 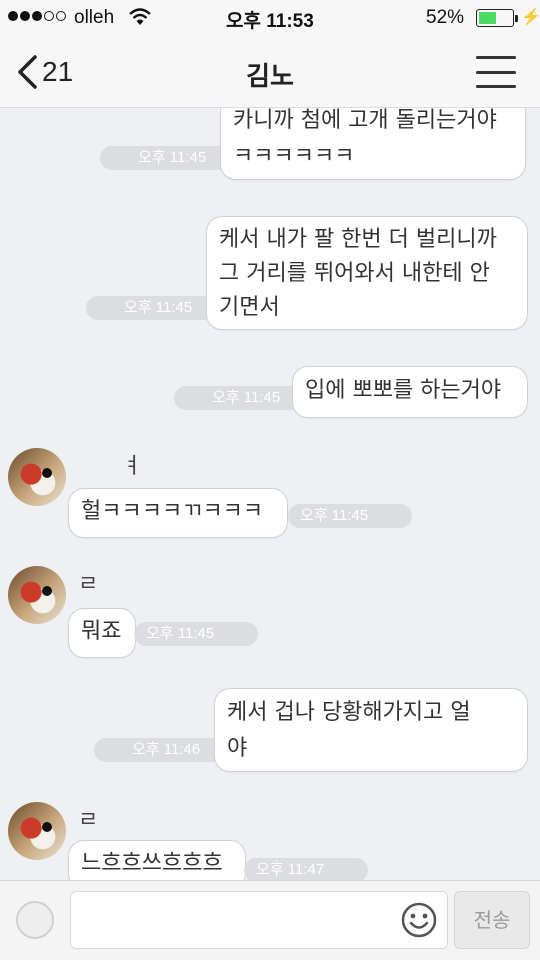 I want to click on sender-name: ㅕ, so click(x=132, y=466).